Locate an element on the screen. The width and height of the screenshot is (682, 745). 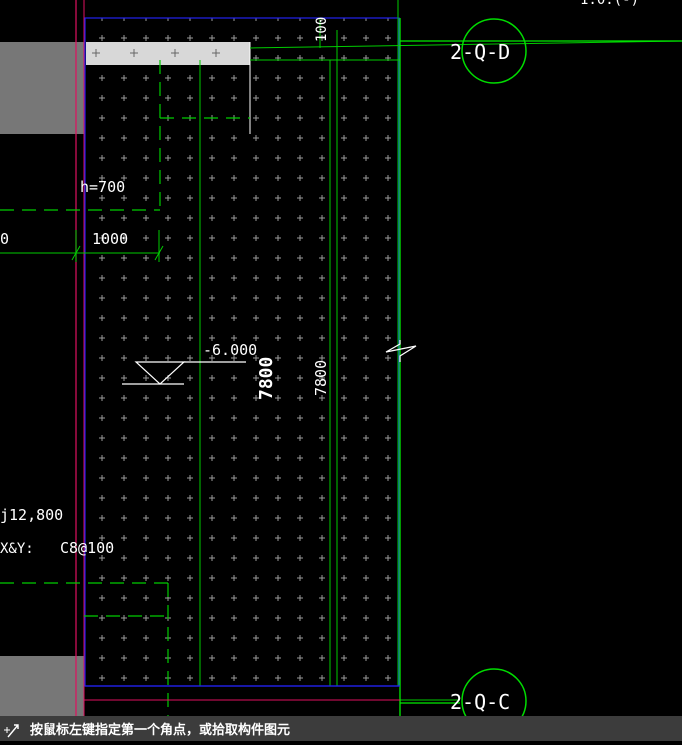
status-bar: 按鼠标左键指定第一个角点，或拾取构件图元 is located at coordinates (341, 728).